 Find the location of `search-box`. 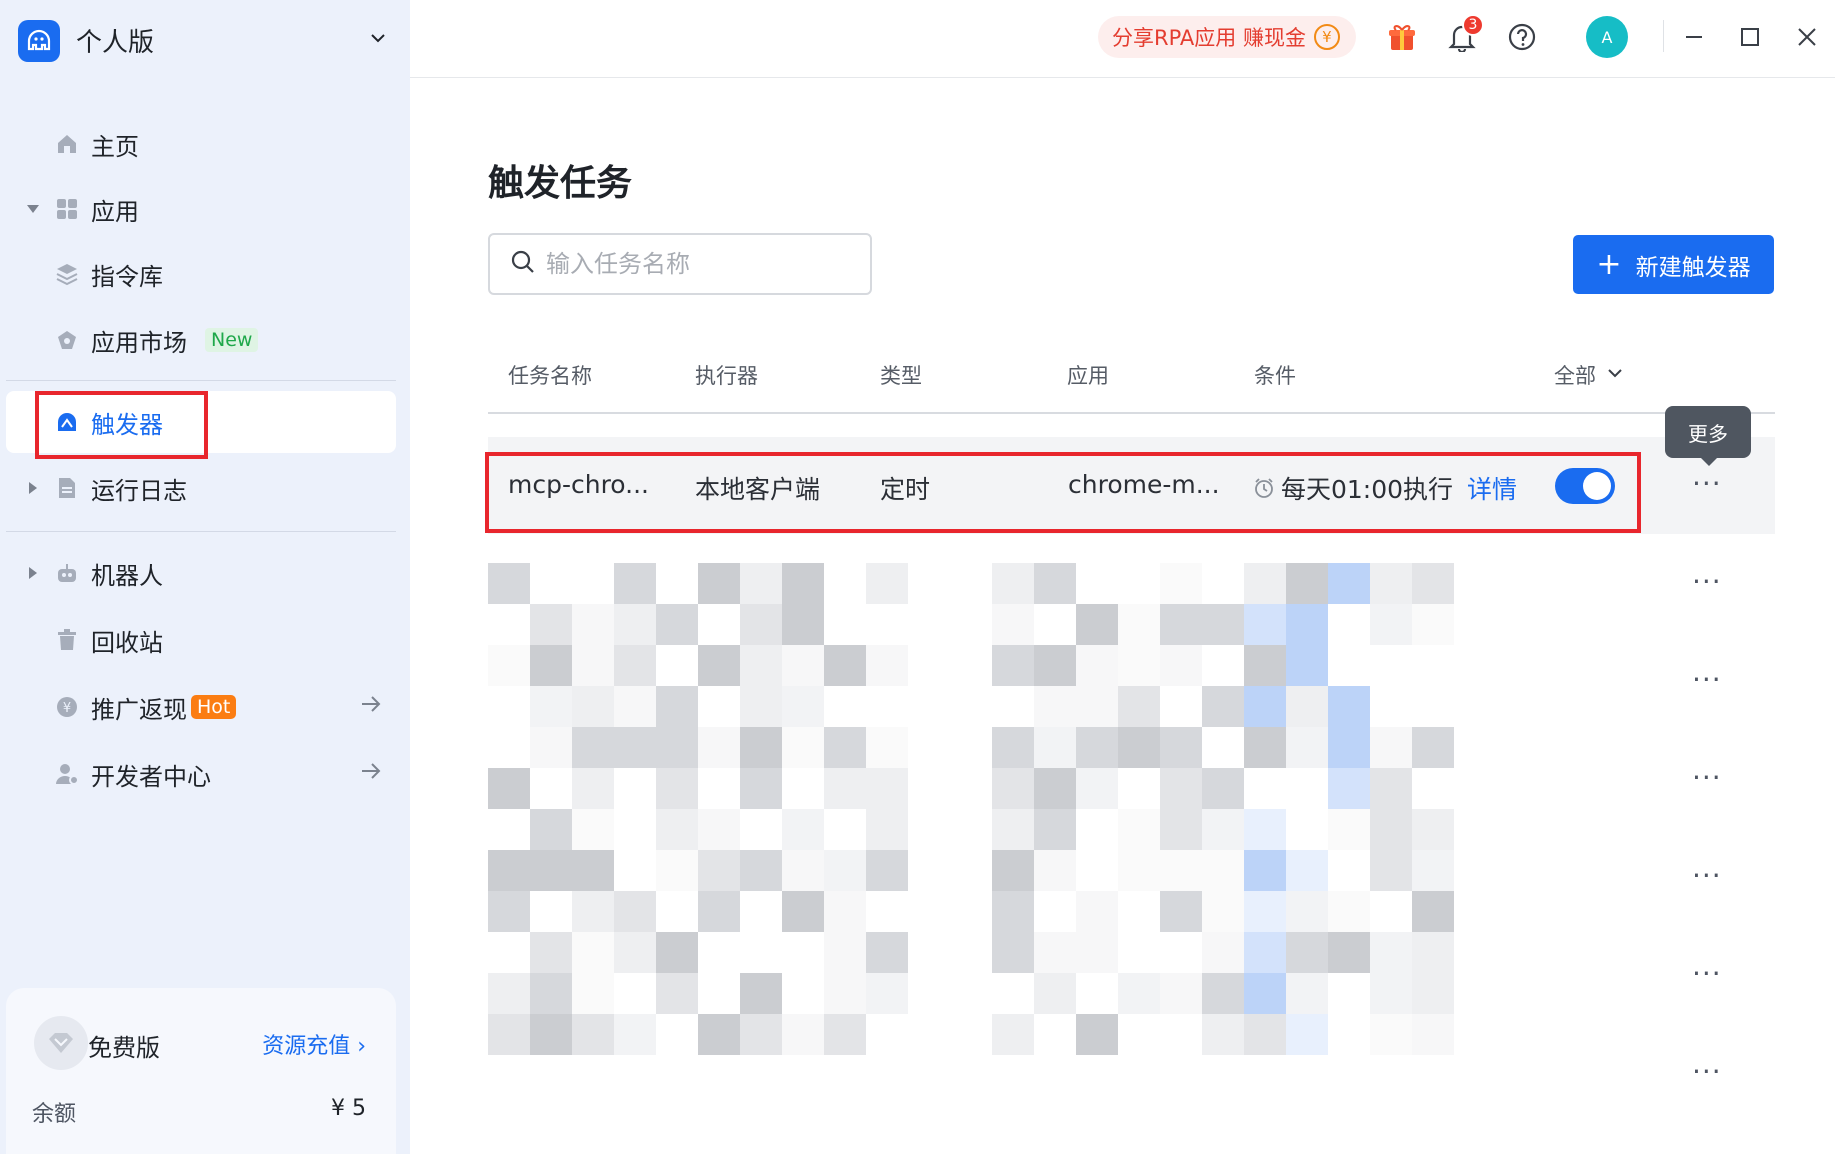

search-box is located at coordinates (680, 264).